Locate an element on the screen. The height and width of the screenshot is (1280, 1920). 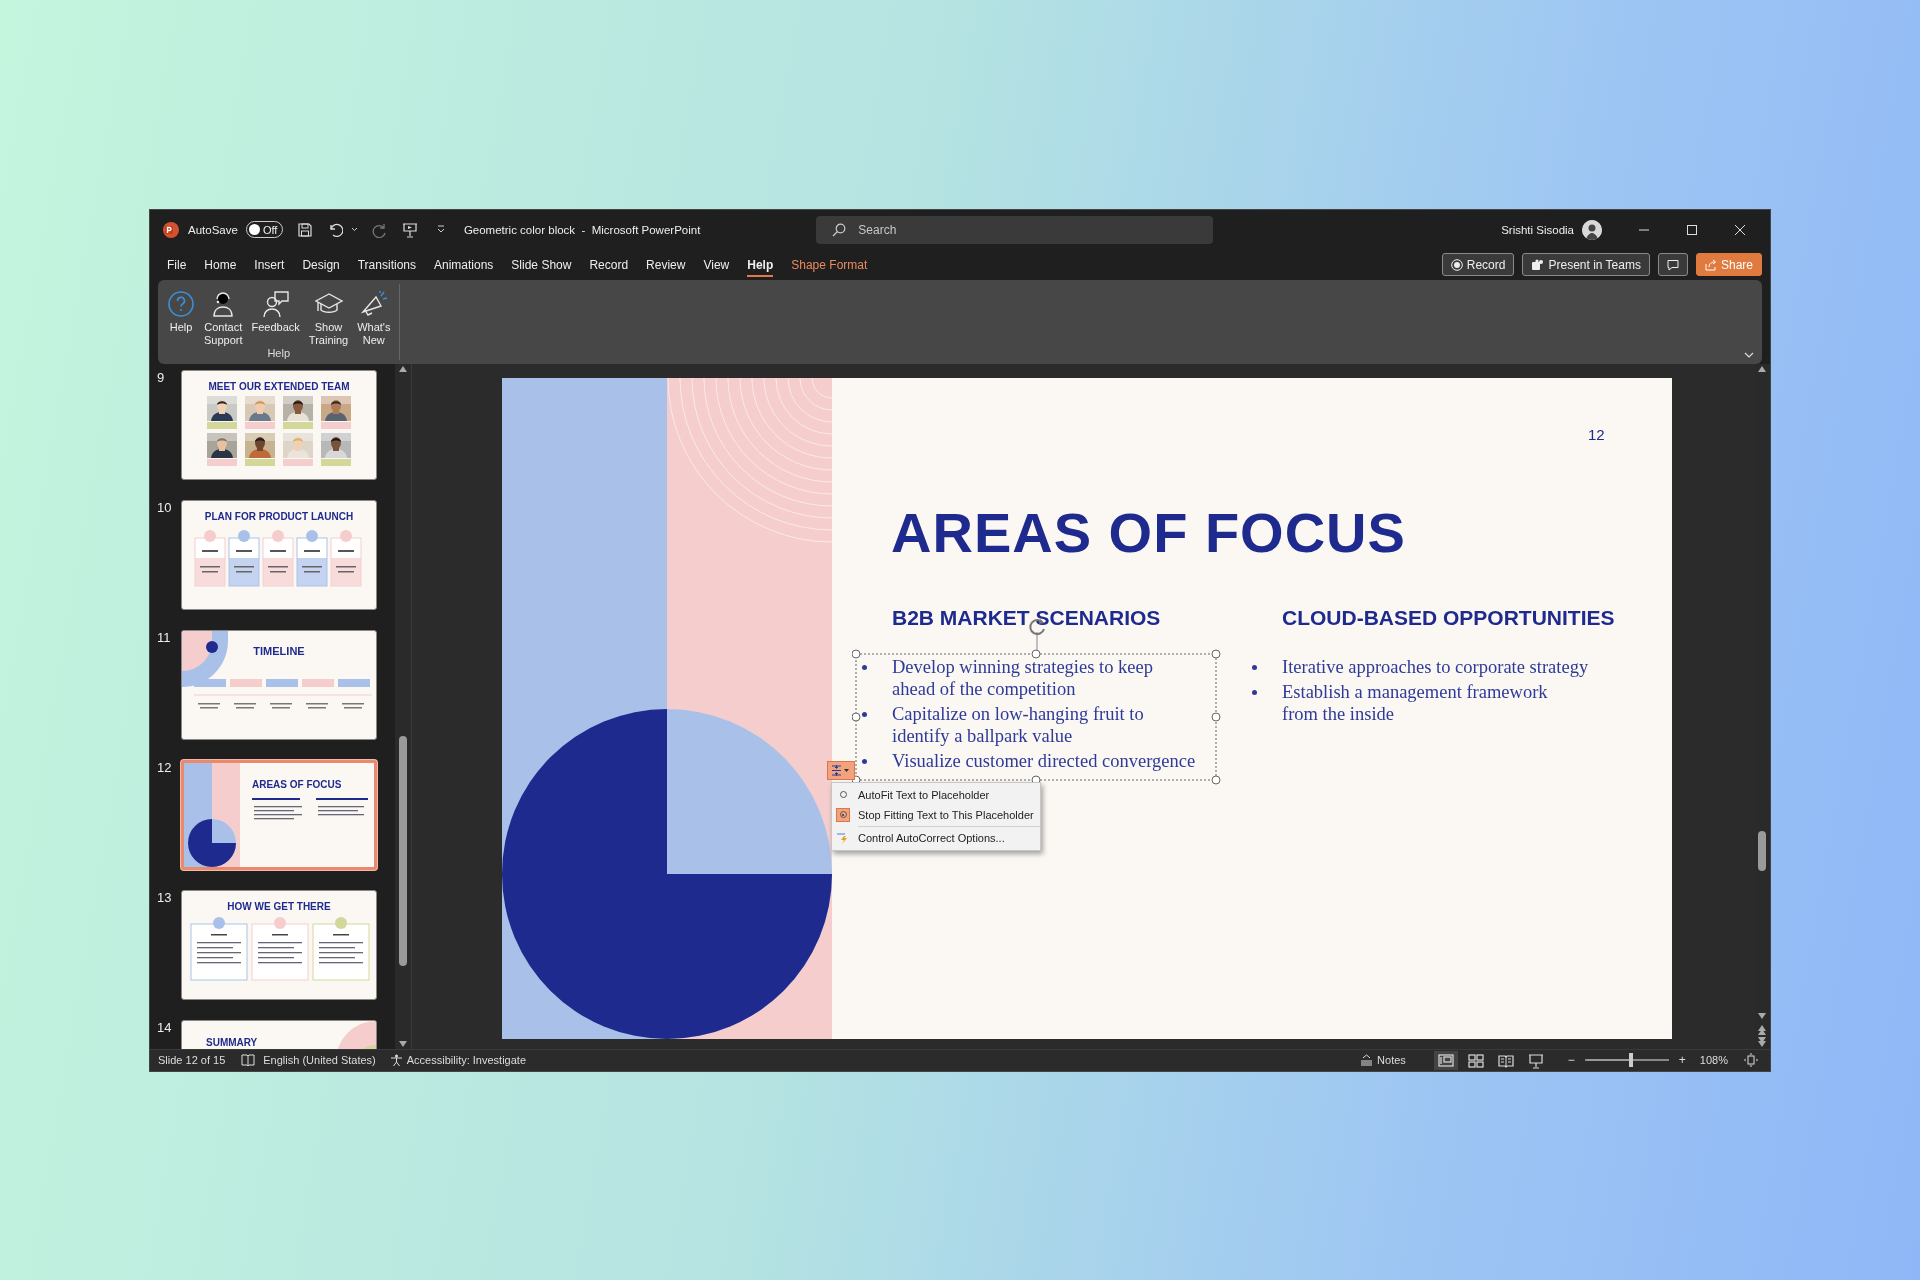
user-name: Srishti Sisodia is located at coordinates (1537, 229).